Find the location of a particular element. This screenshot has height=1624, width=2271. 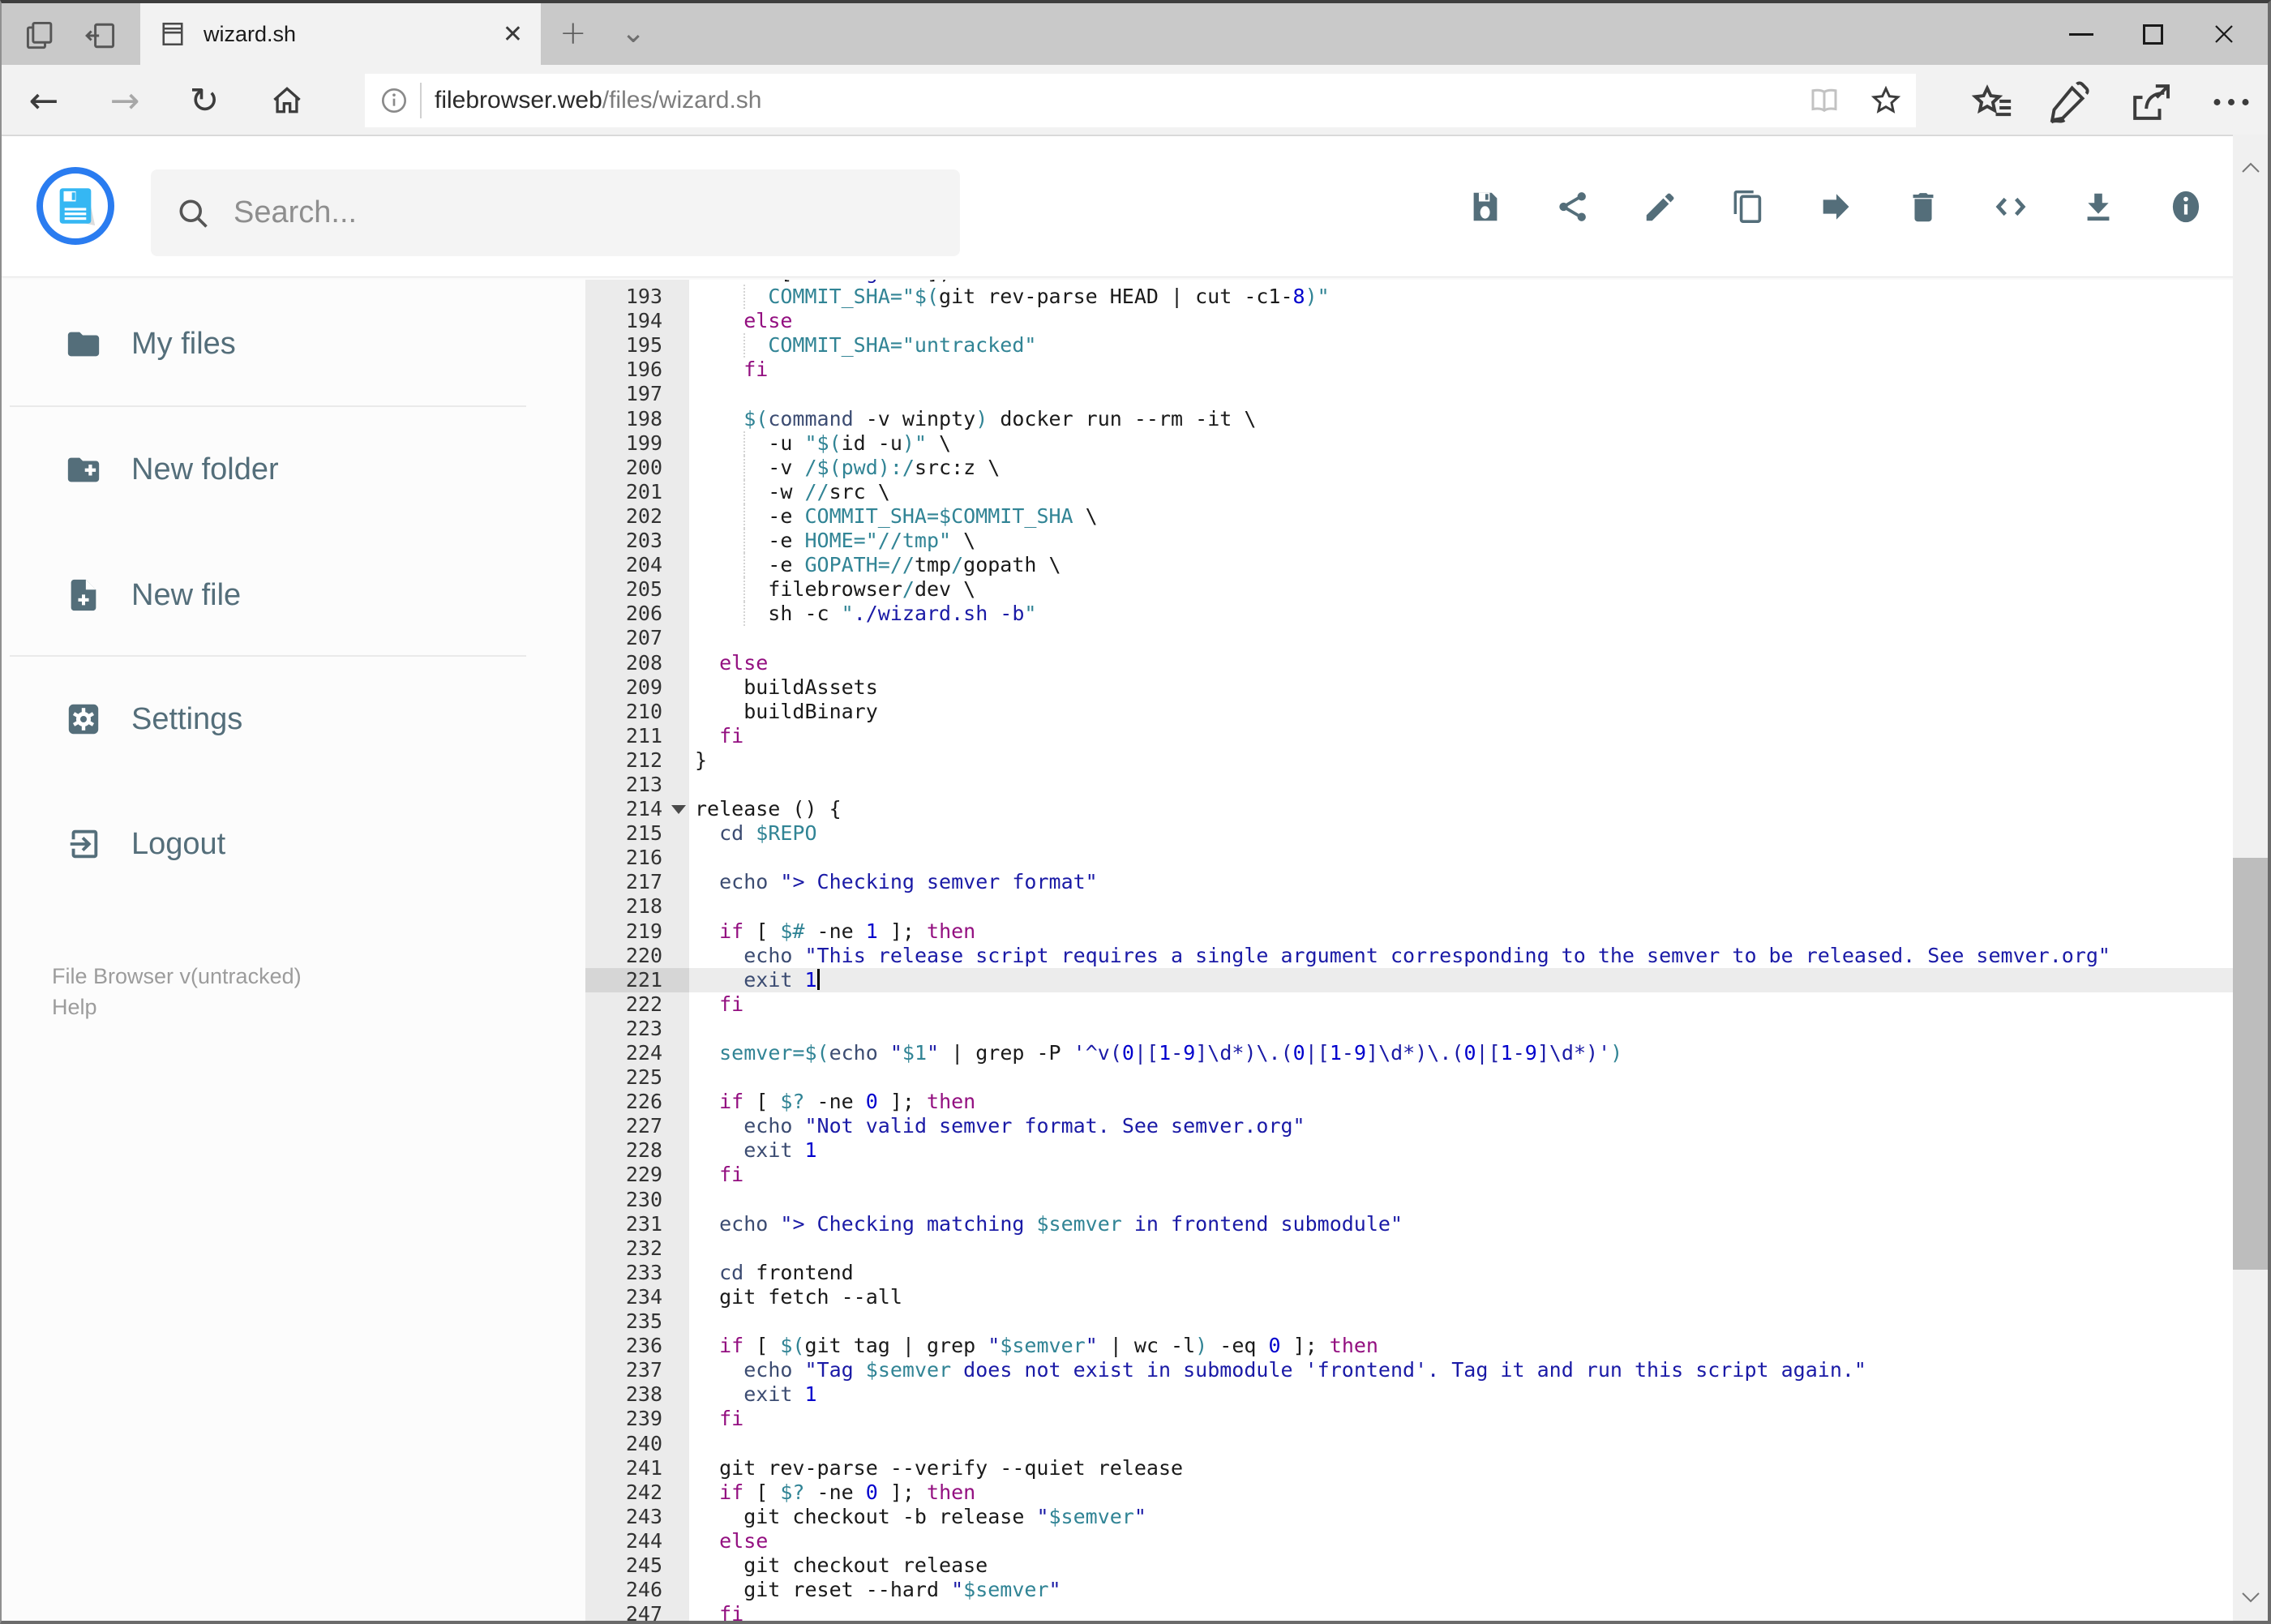

search-input is located at coordinates (564, 213).